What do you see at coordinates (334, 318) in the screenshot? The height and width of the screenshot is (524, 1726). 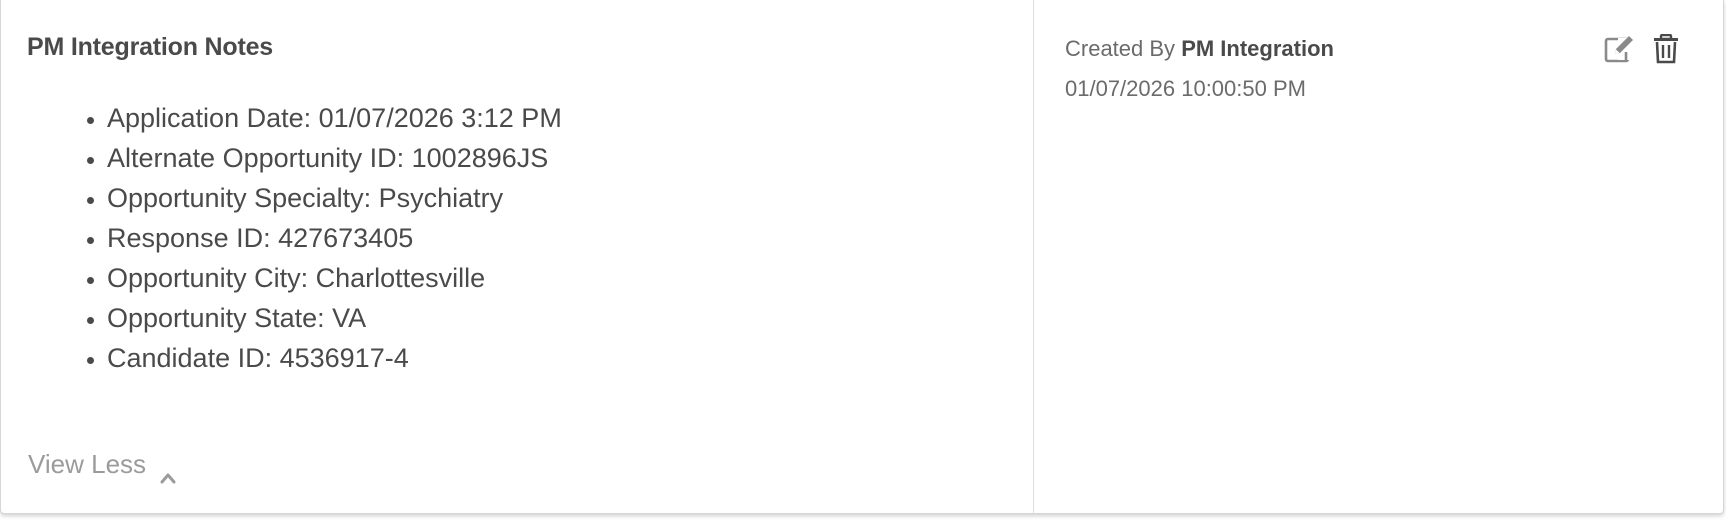 I see `list-item: Opportunity State: VA` at bounding box center [334, 318].